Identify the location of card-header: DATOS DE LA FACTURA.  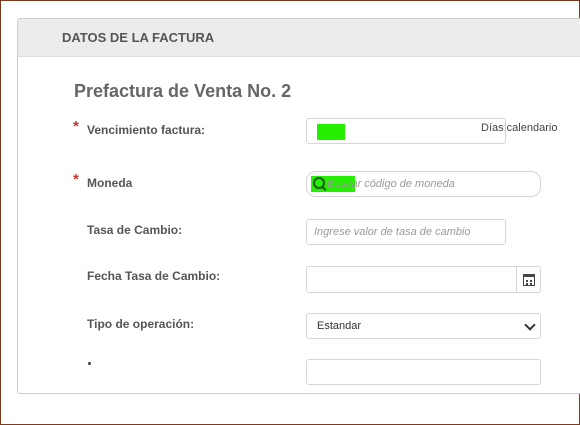
(299, 38).